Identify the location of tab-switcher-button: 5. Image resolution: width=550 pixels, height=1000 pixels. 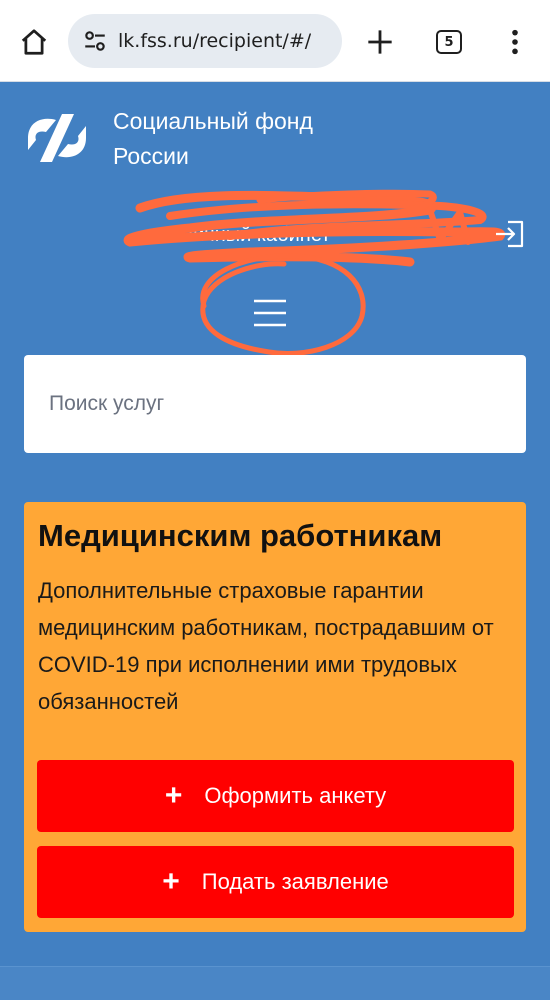
(449, 42).